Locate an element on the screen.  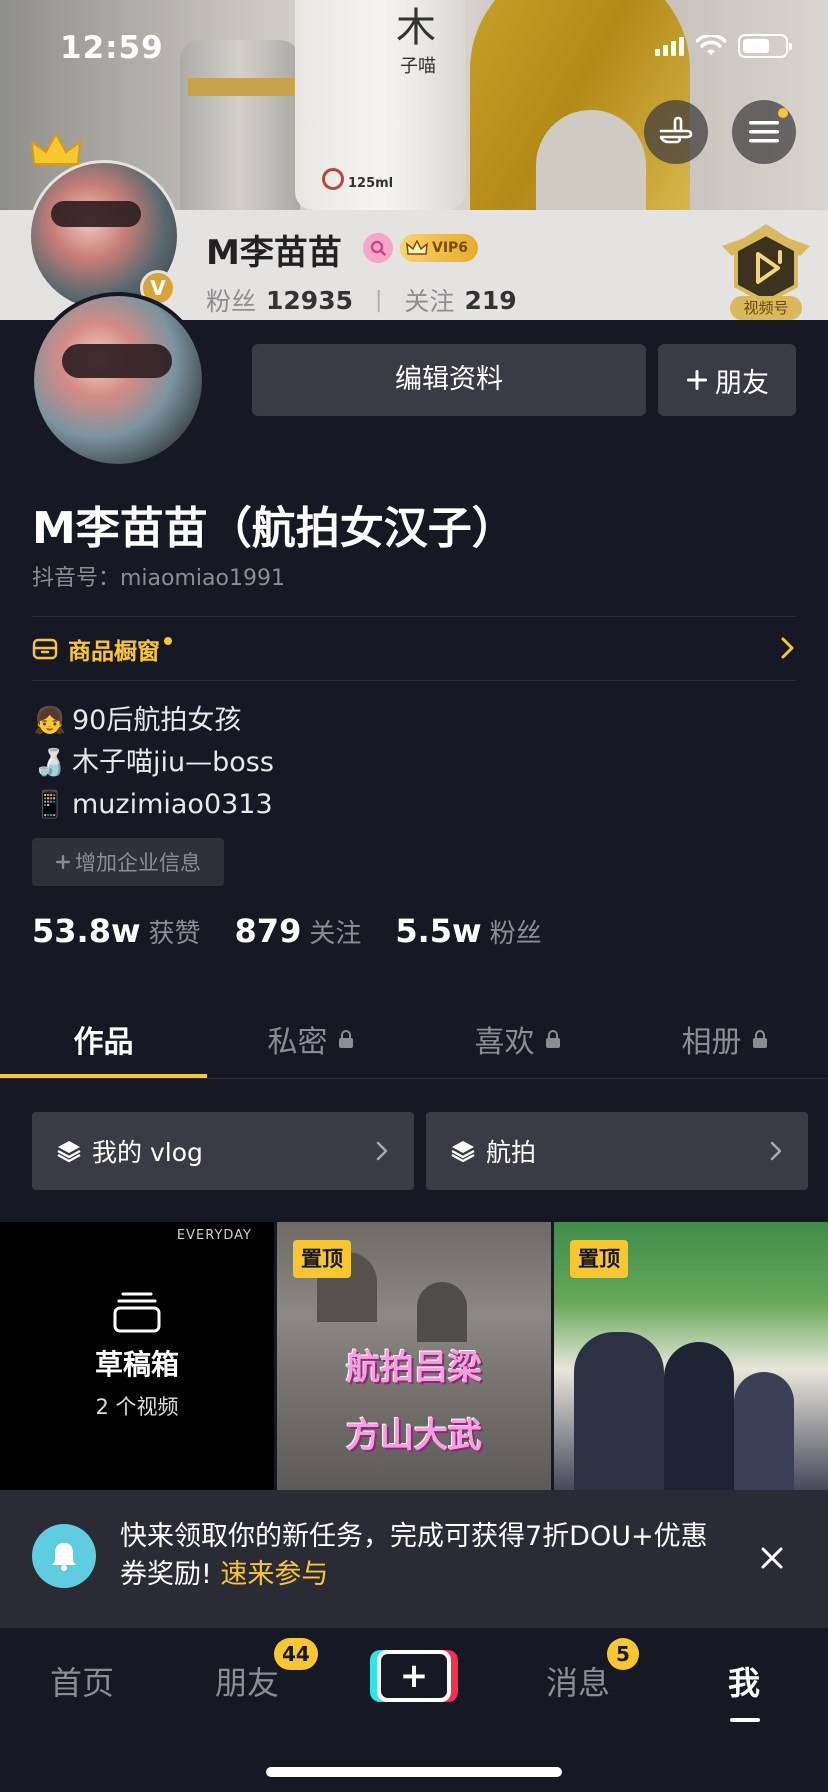
collection-label: 我的 vlog is located at coordinates (147, 1152).